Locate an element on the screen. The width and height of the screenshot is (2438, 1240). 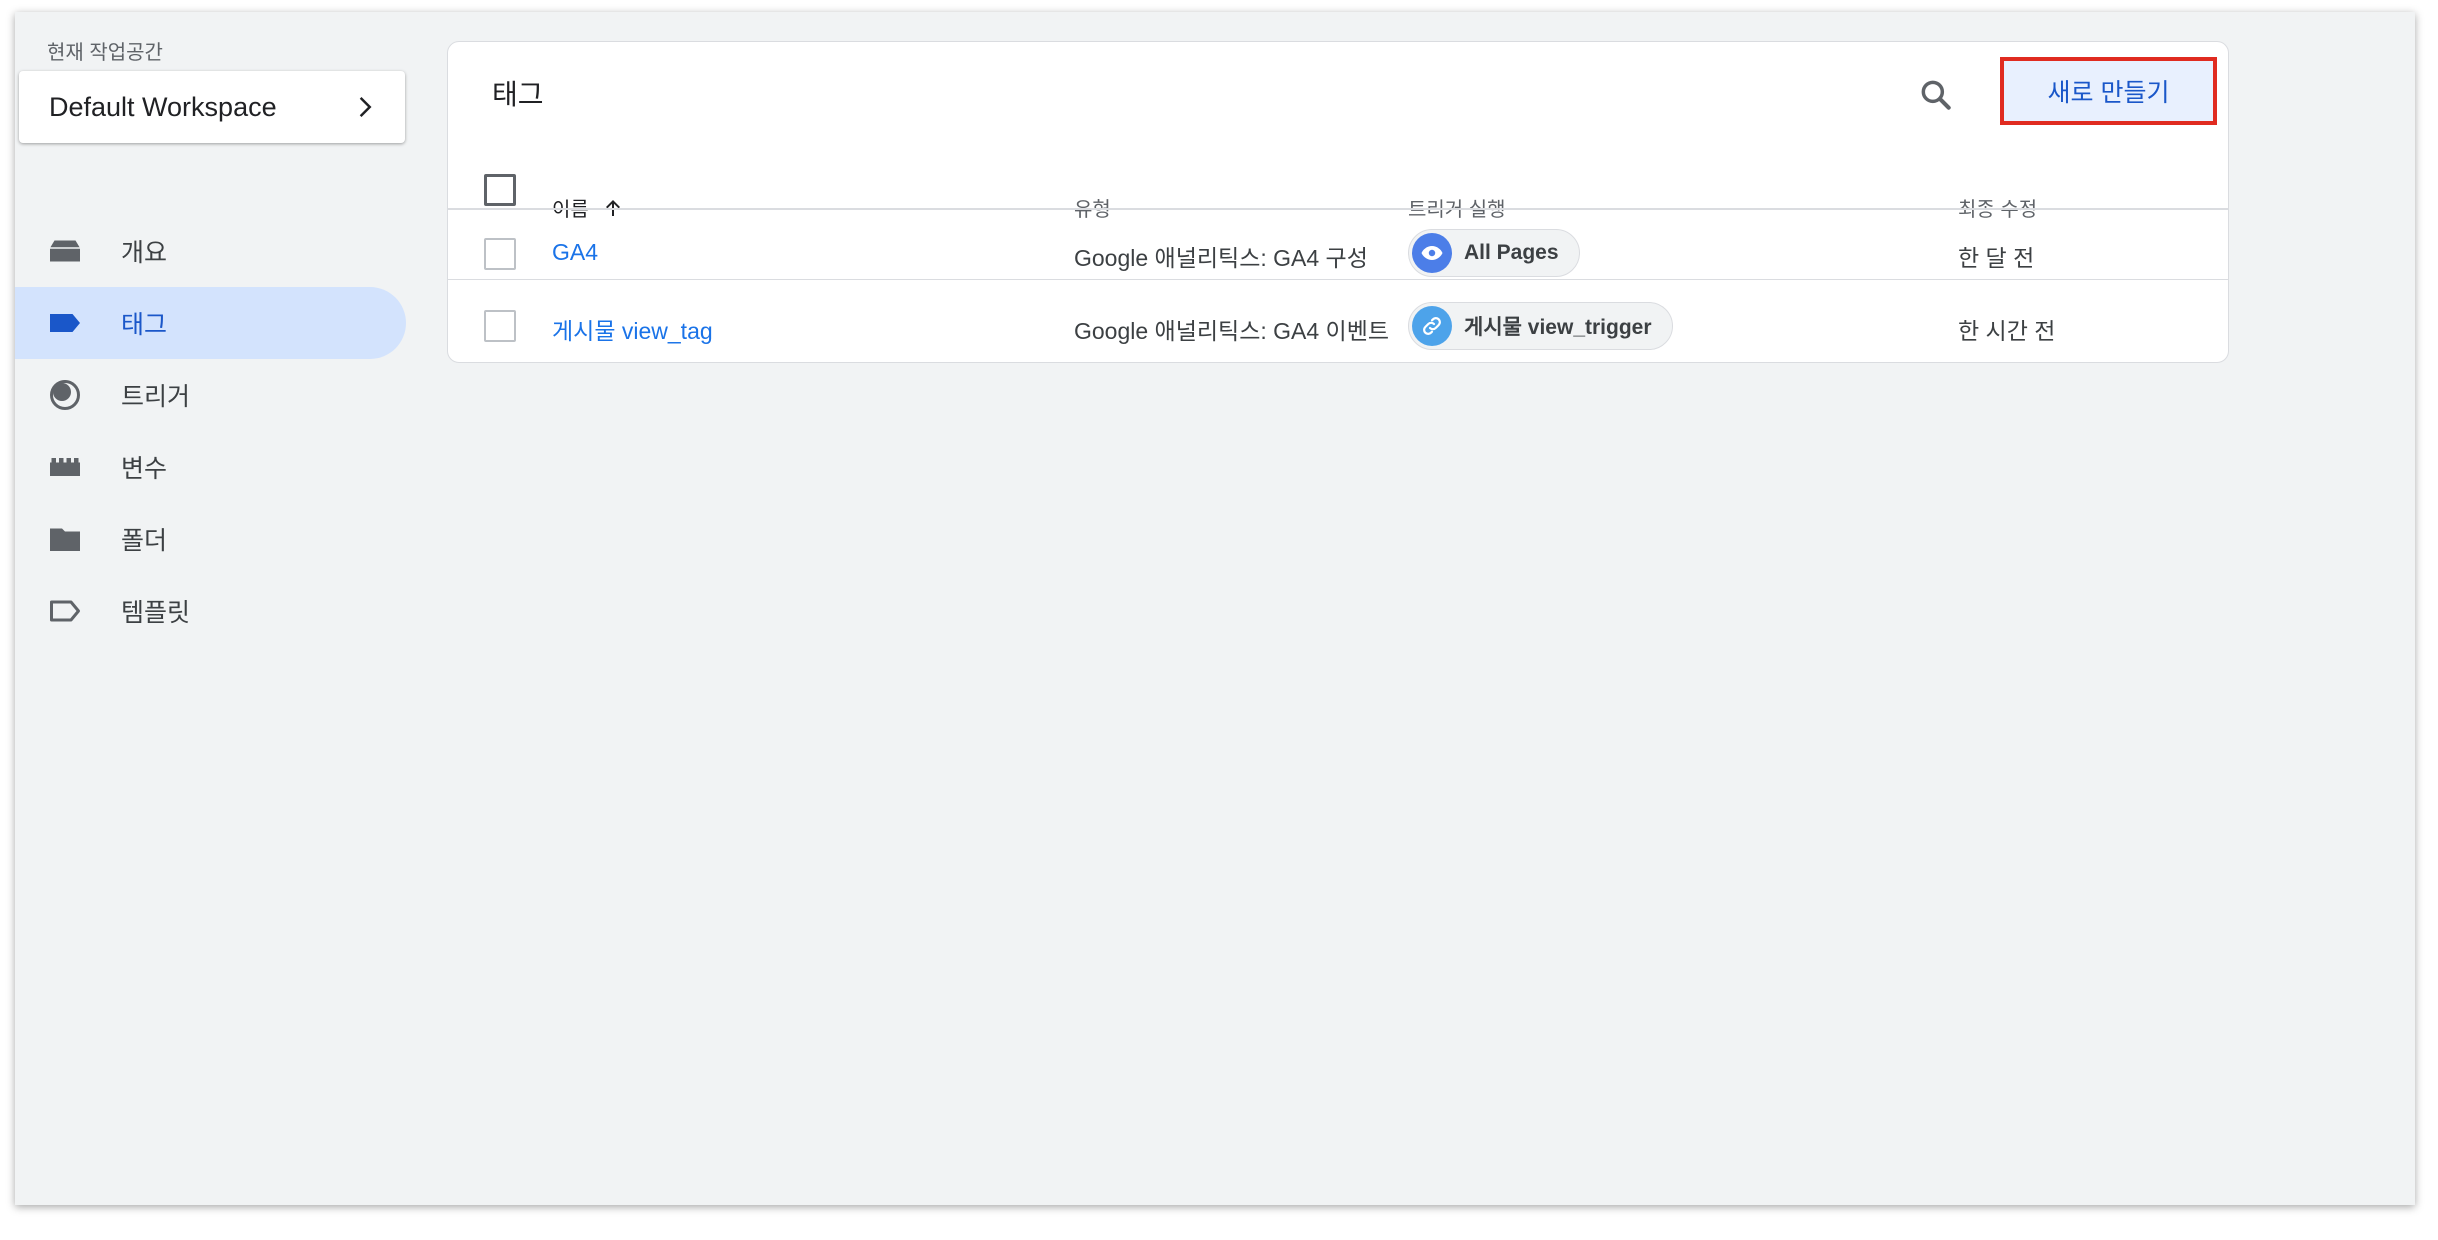
new-tag-button: 새로 만들기 is located at coordinates (2108, 91).